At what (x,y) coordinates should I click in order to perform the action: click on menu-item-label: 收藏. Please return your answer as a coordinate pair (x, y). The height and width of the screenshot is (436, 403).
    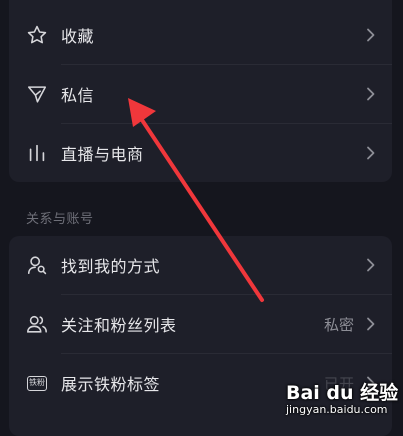
    Looking at the image, I should click on (78, 36).